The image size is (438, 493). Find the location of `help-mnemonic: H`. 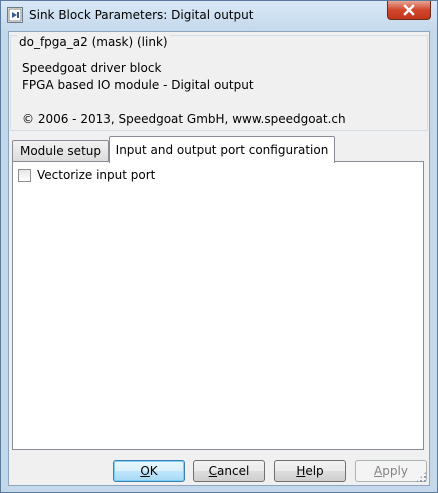

help-mnemonic: H is located at coordinates (301, 471).